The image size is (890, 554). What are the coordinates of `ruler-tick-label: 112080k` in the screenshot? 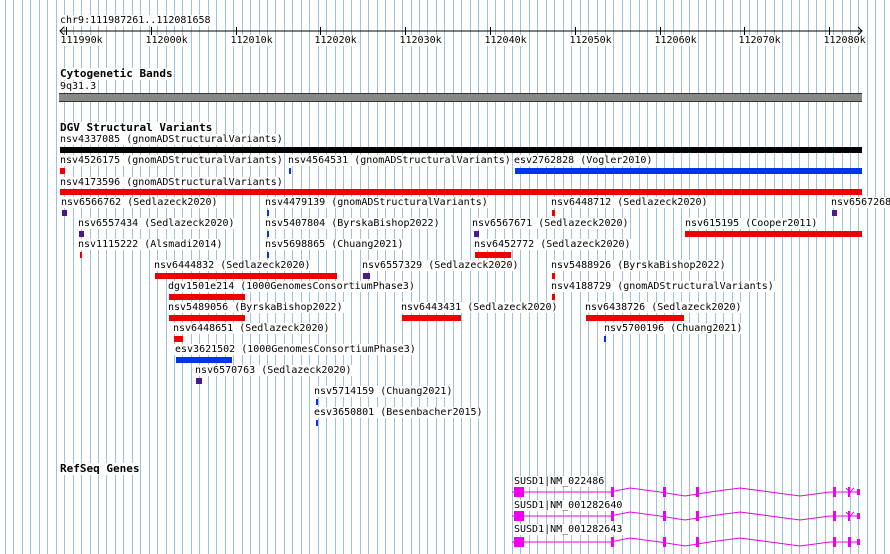 It's located at (844, 40).